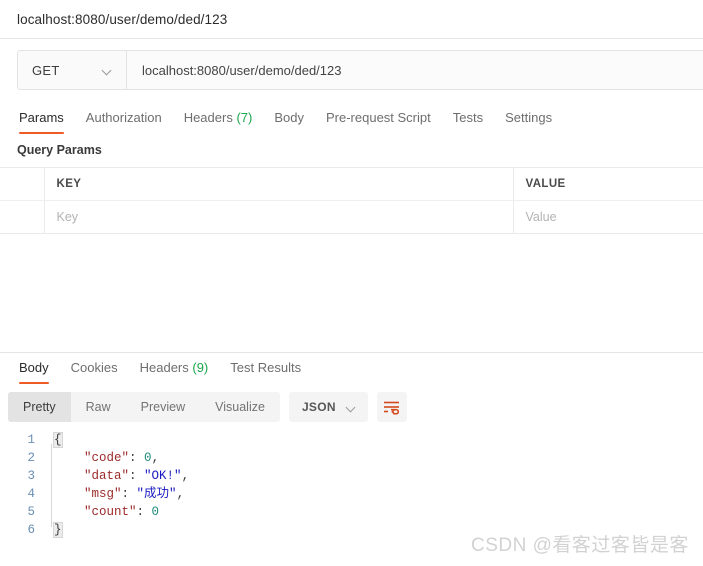 The height and width of the screenshot is (566, 703). Describe the element at coordinates (58, 530) in the screenshot. I see `json-close-brace: }` at that location.